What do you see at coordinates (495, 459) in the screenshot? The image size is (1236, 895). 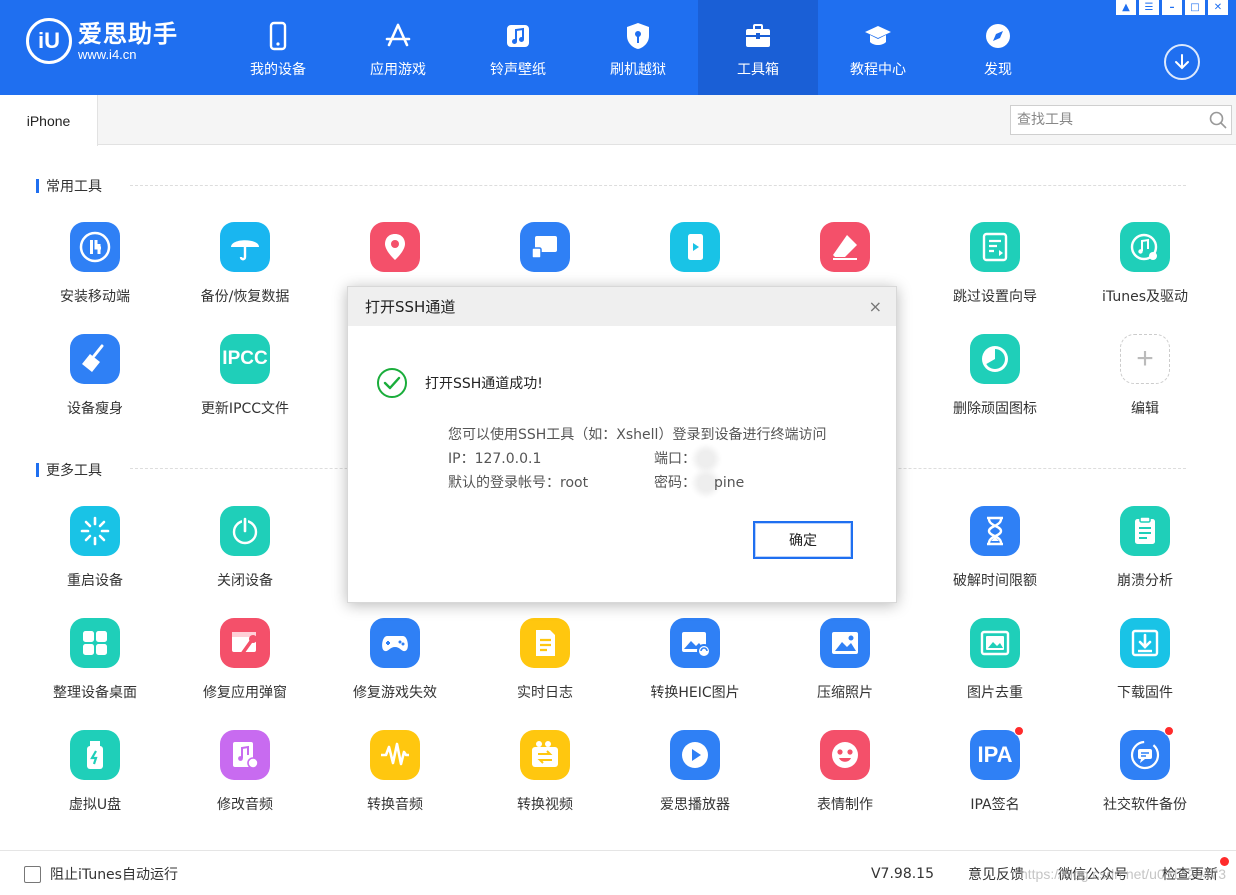 I see `ip-value: IP：127.0.0.1` at bounding box center [495, 459].